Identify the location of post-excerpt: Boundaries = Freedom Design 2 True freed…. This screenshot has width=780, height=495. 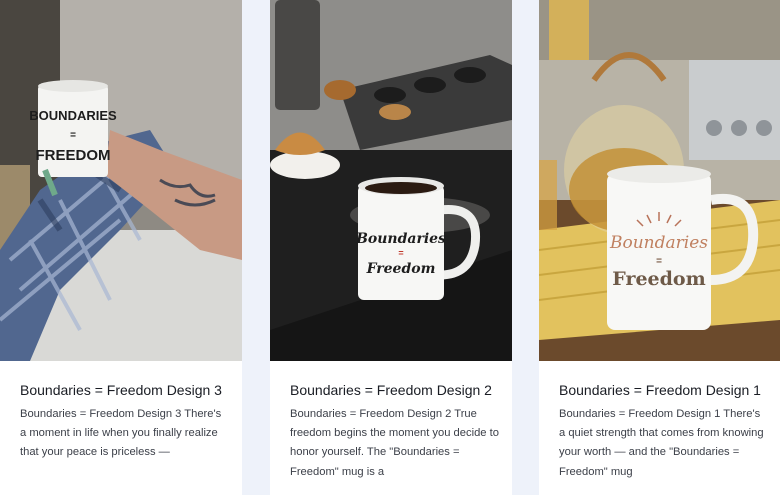
(394, 443).